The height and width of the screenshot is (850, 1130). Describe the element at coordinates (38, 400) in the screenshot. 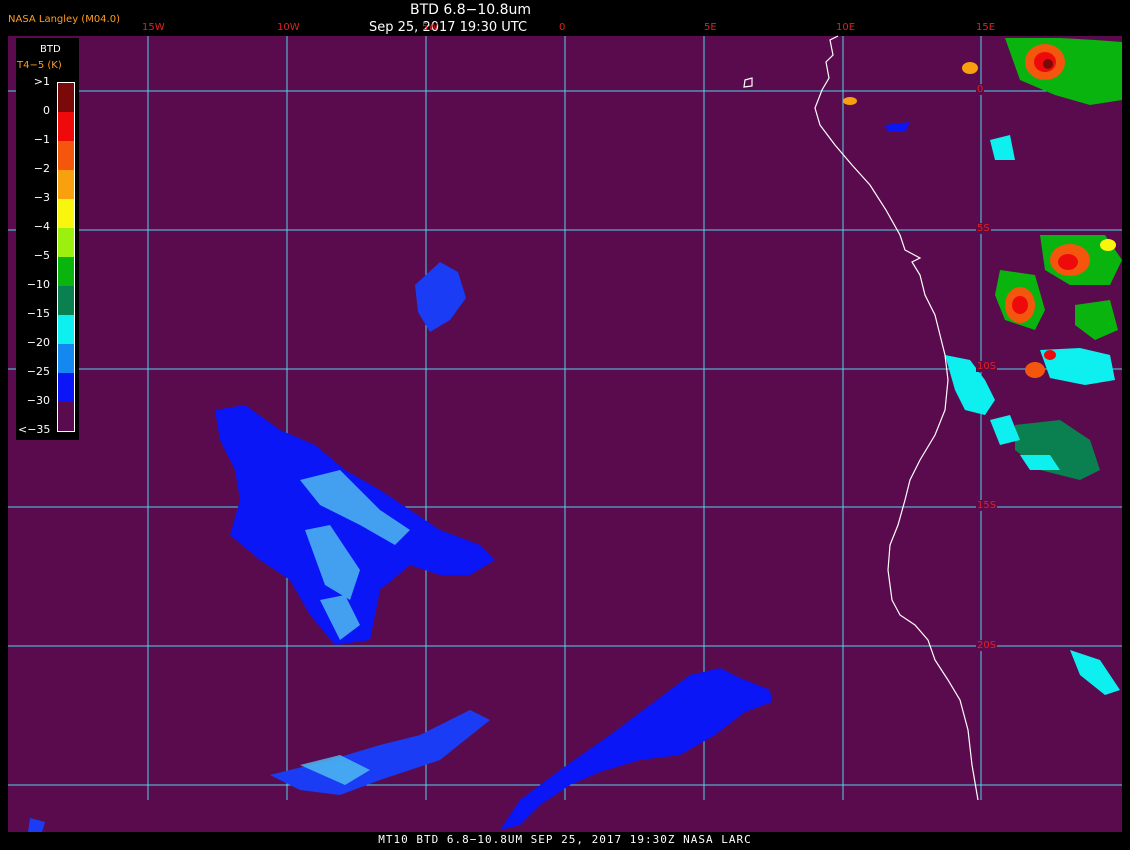

I see `legend-tick-label: −30` at that location.